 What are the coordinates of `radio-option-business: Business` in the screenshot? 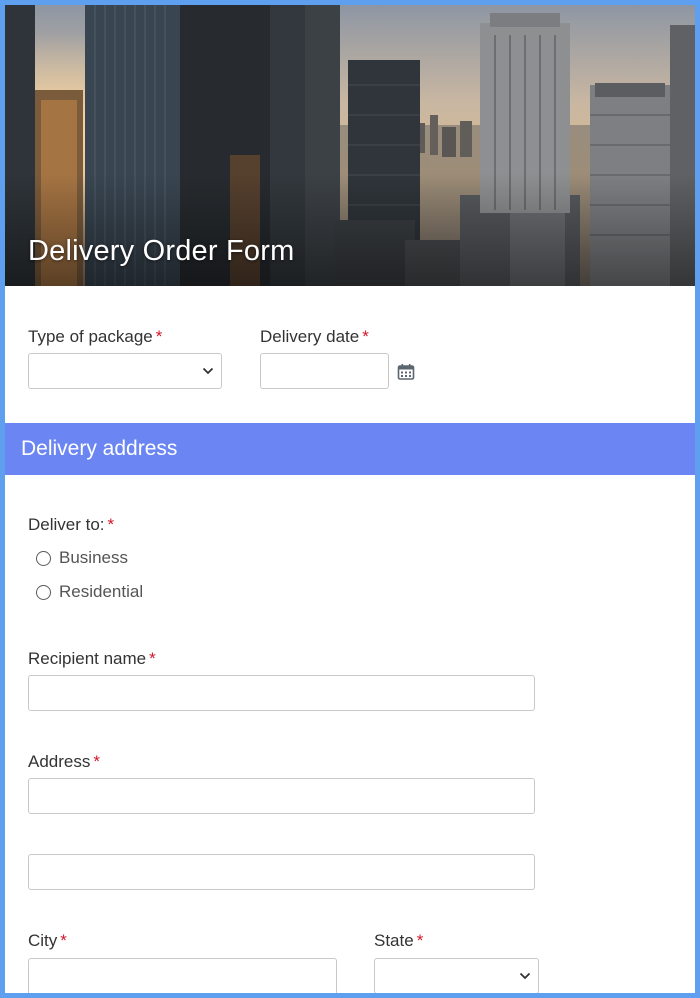 It's located at (82, 558).